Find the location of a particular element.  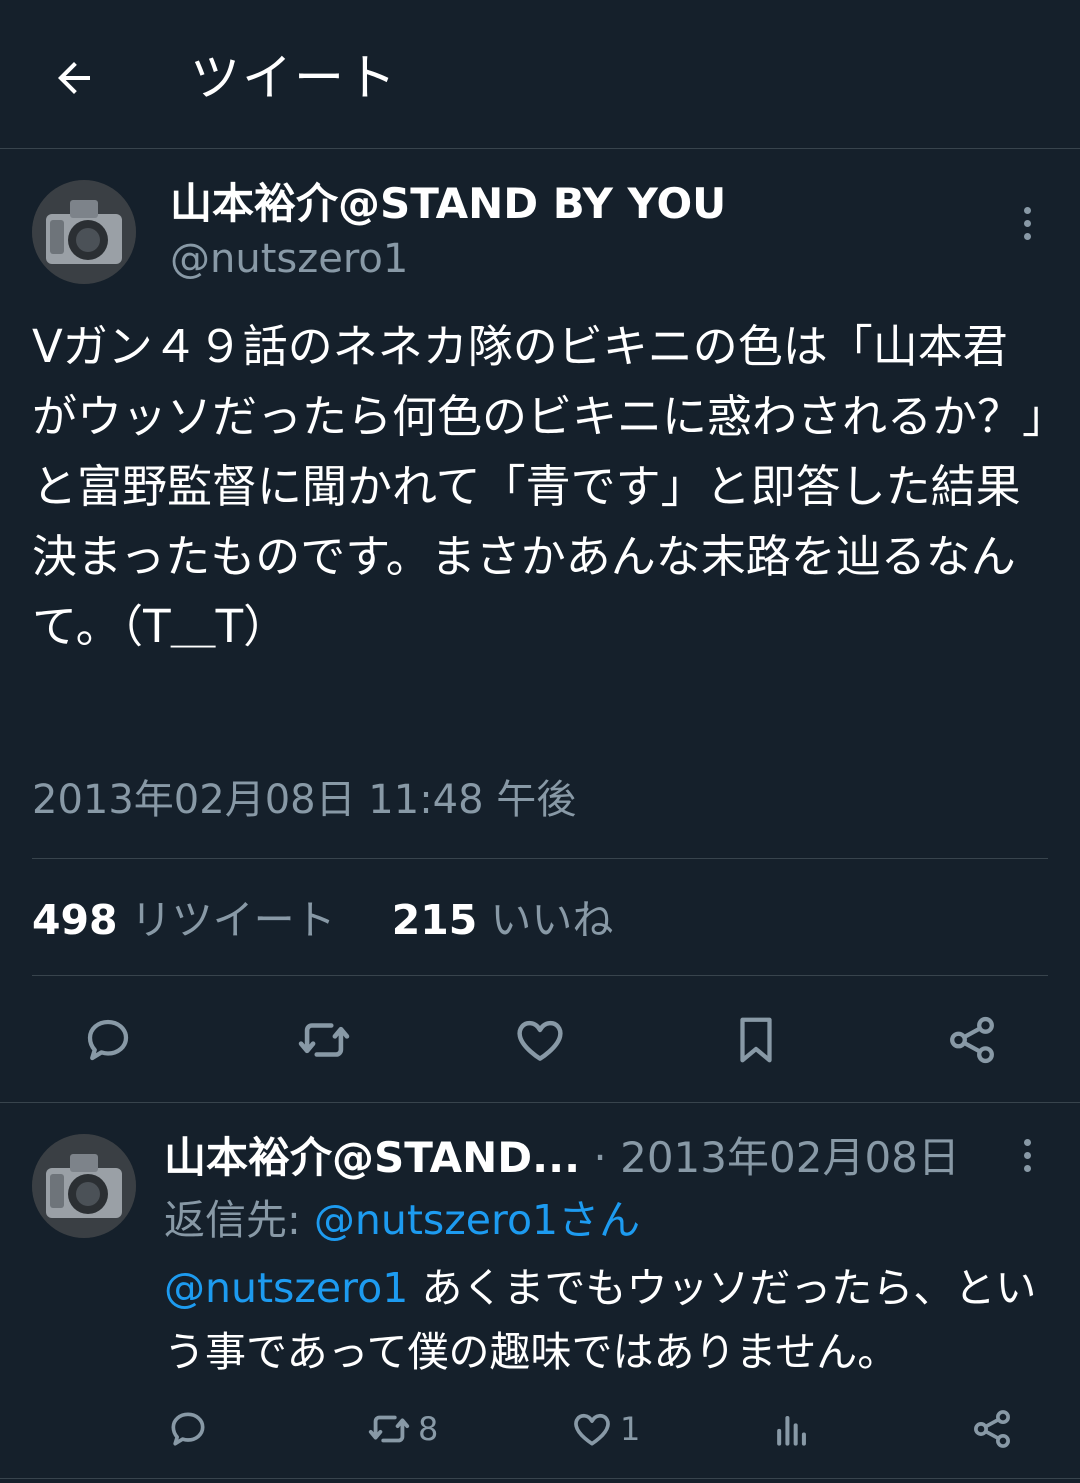

reply-reply-button is located at coordinates (188, 1429).